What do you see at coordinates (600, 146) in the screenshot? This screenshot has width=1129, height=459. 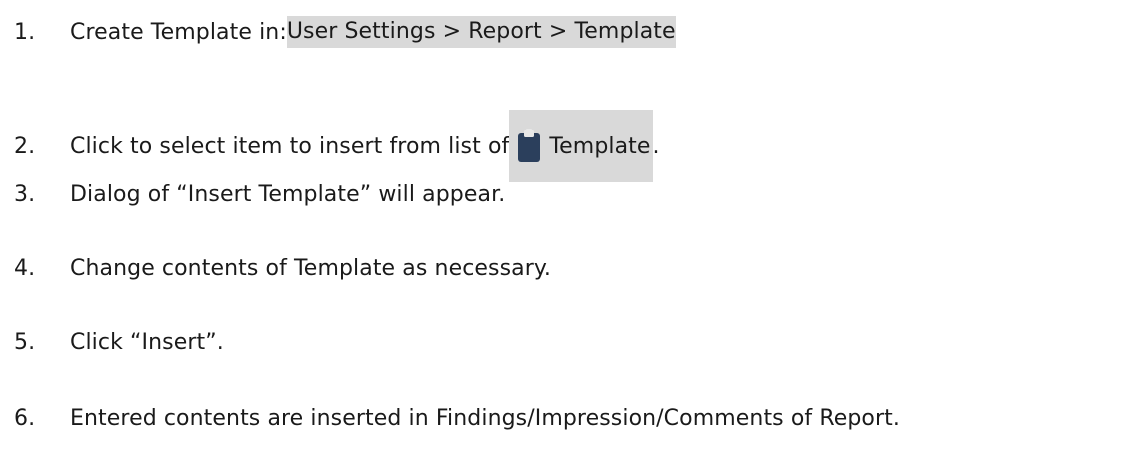 I see `template-label: Template` at bounding box center [600, 146].